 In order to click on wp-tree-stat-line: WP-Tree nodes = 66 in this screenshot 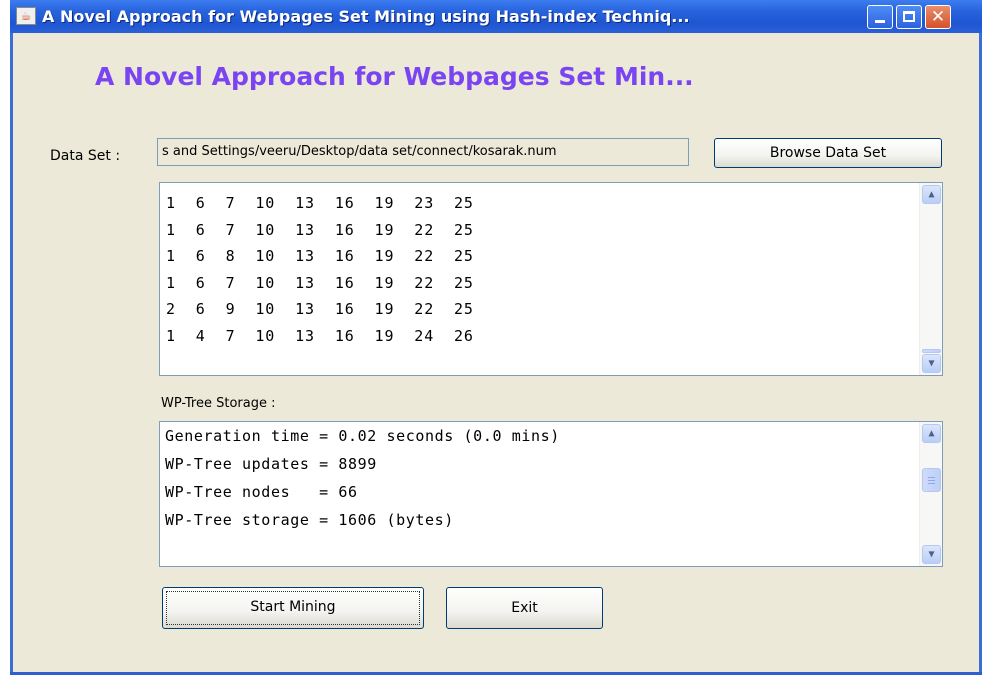, I will do `click(261, 492)`.